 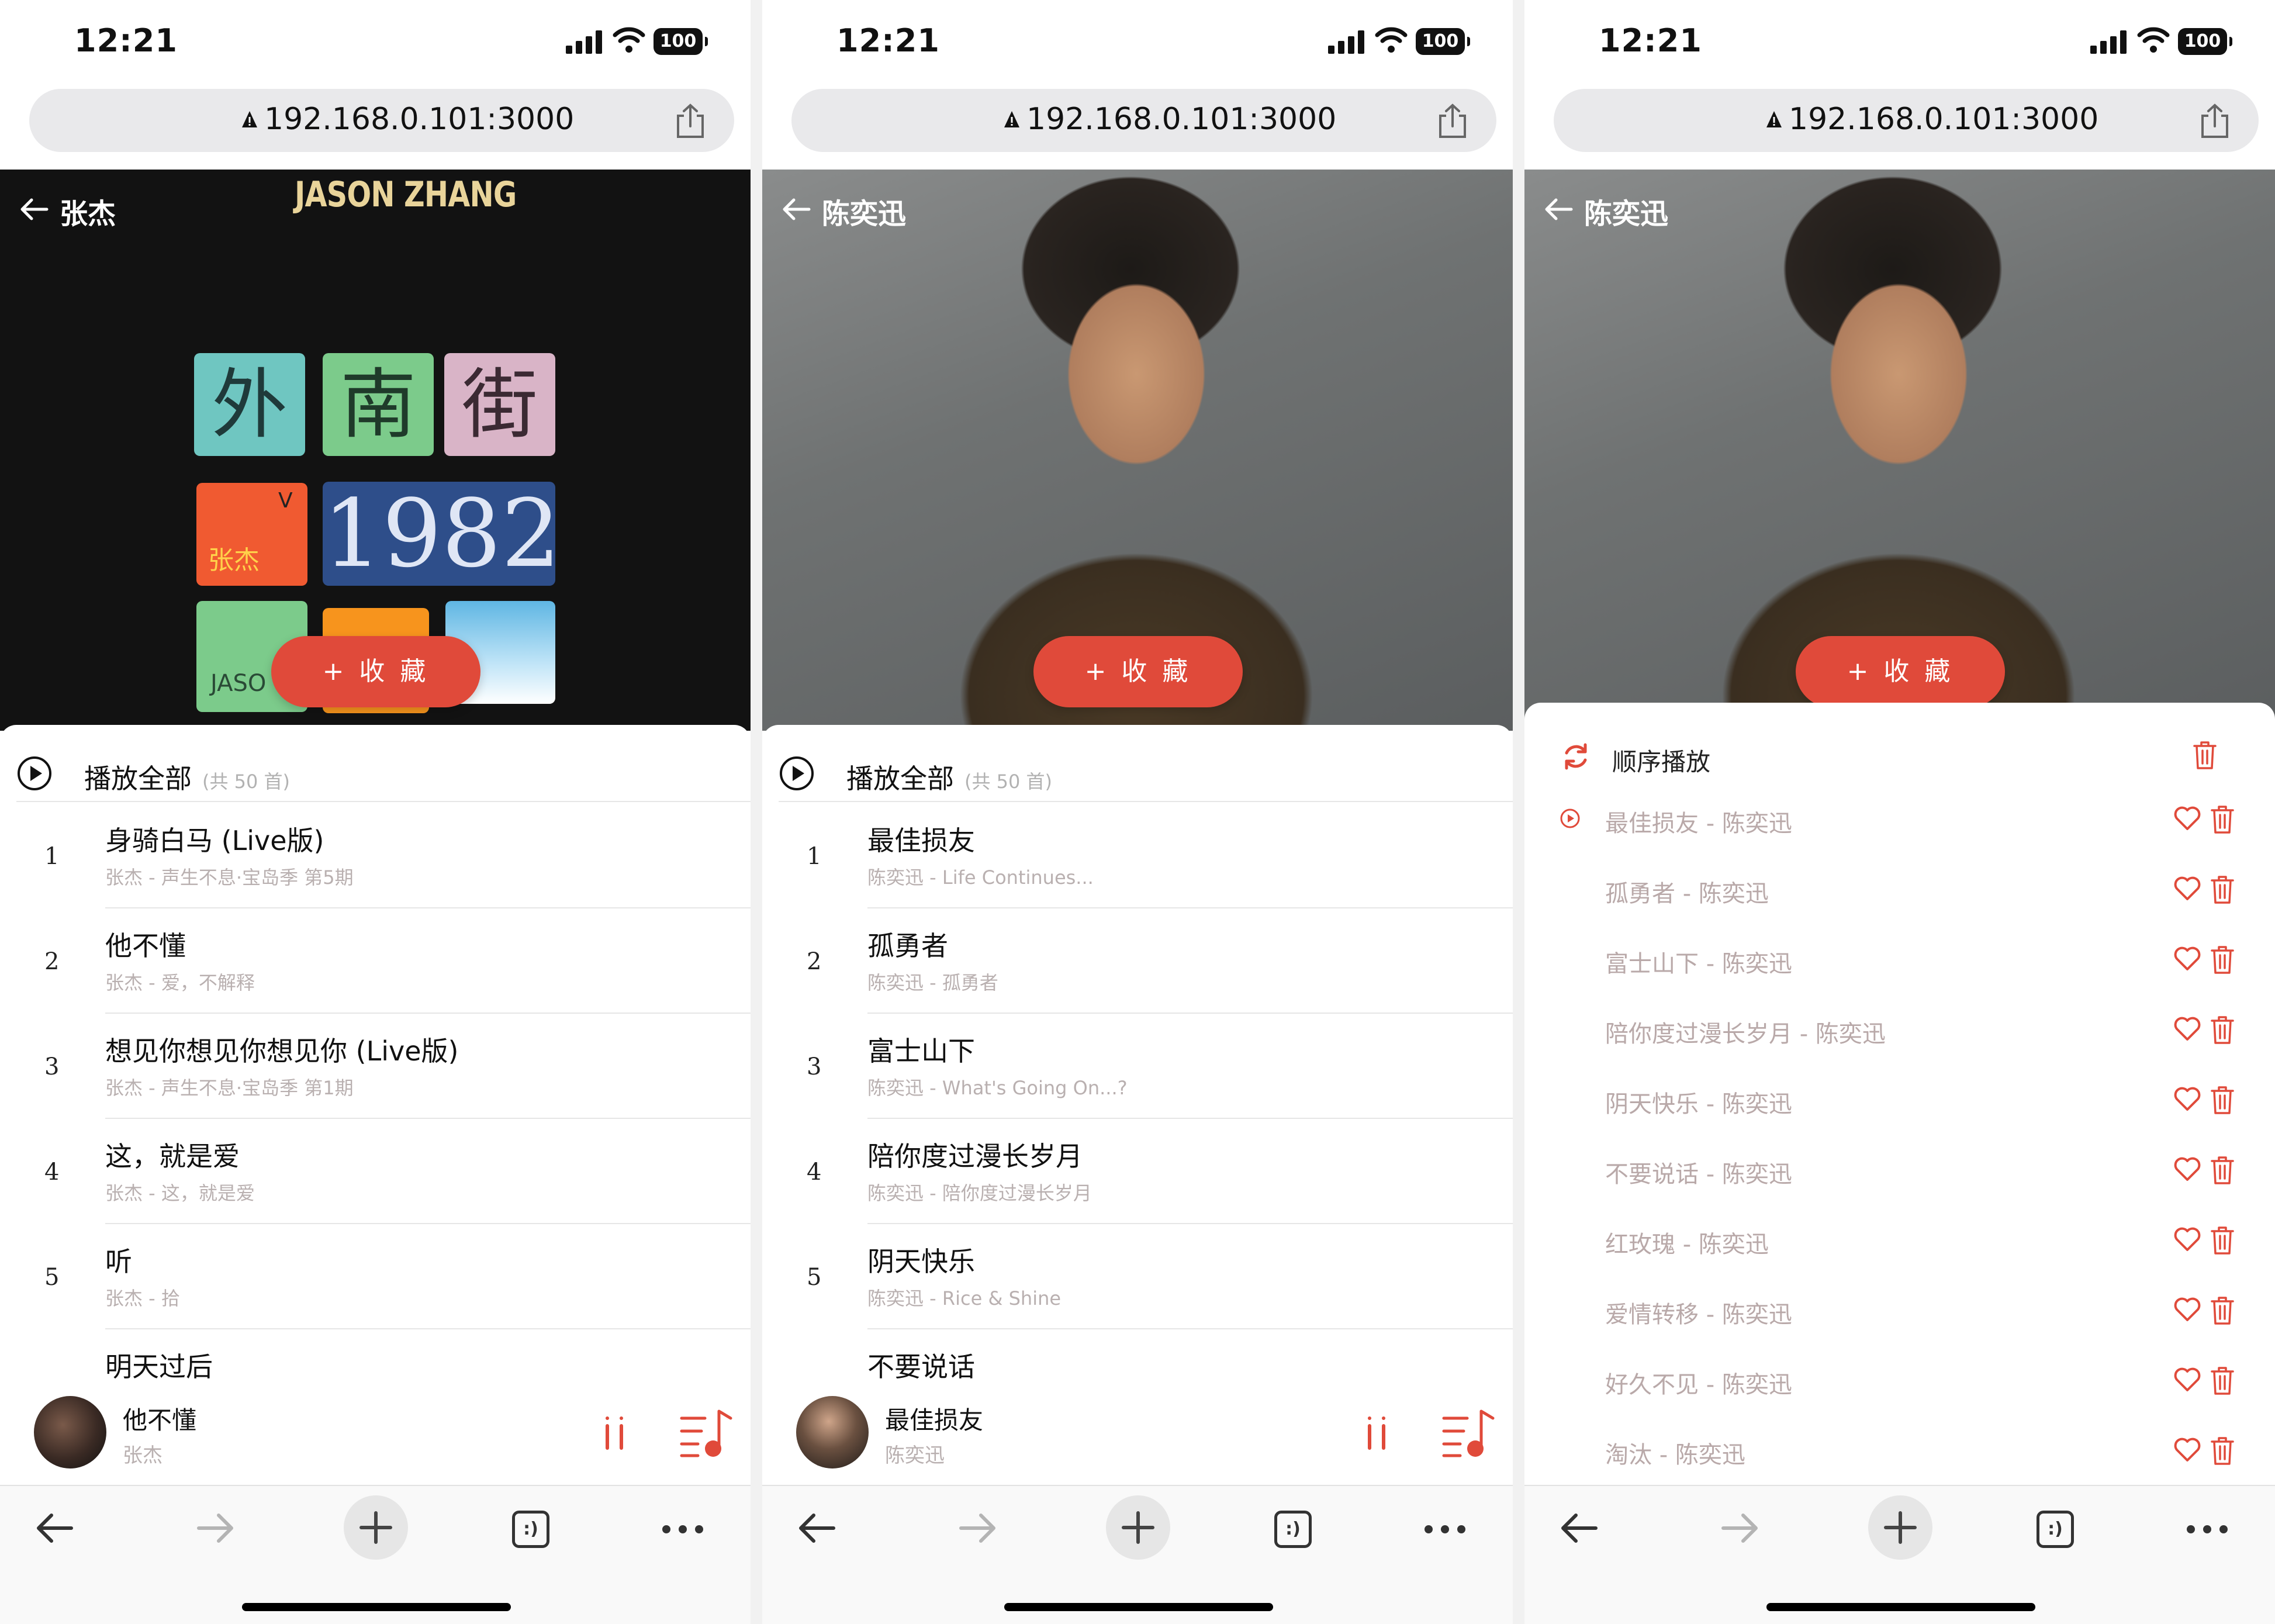 I want to click on list-item: 2 他不懂 张杰 - 爱，不解释, so click(x=384, y=962).